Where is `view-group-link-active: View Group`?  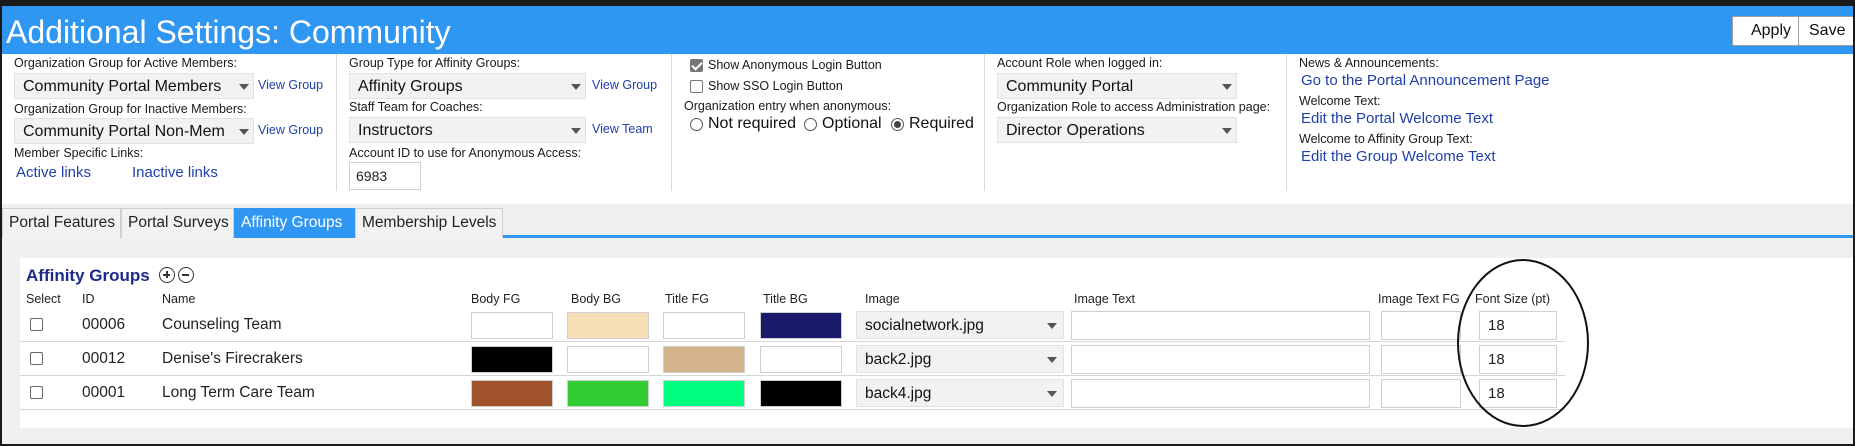
view-group-link-active: View Group is located at coordinates (290, 85).